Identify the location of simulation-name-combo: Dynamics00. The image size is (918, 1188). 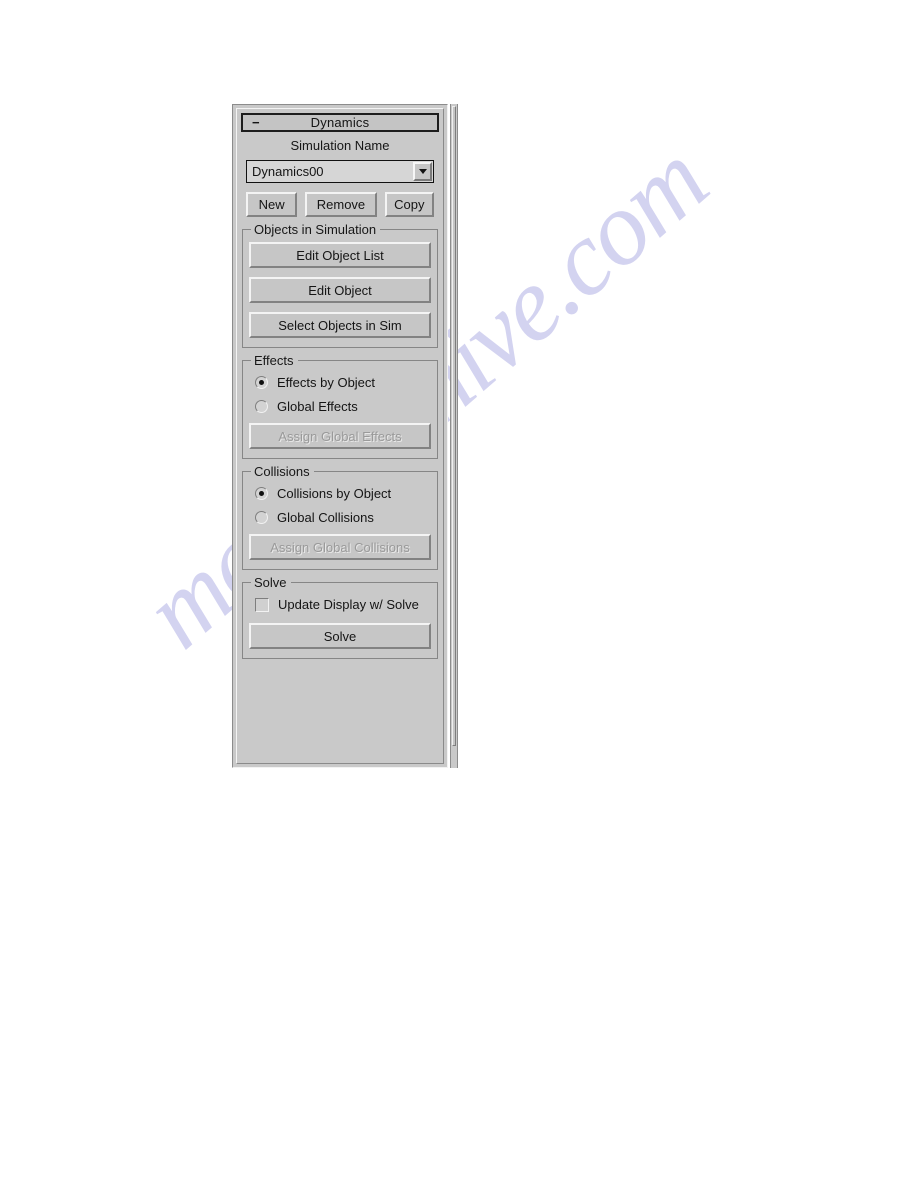
(340, 171).